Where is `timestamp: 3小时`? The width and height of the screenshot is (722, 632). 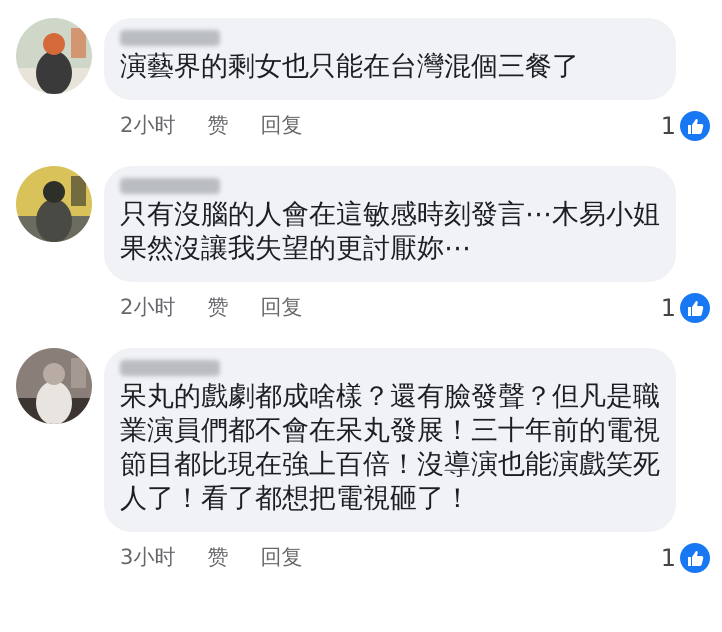 timestamp: 3小时 is located at coordinates (148, 558).